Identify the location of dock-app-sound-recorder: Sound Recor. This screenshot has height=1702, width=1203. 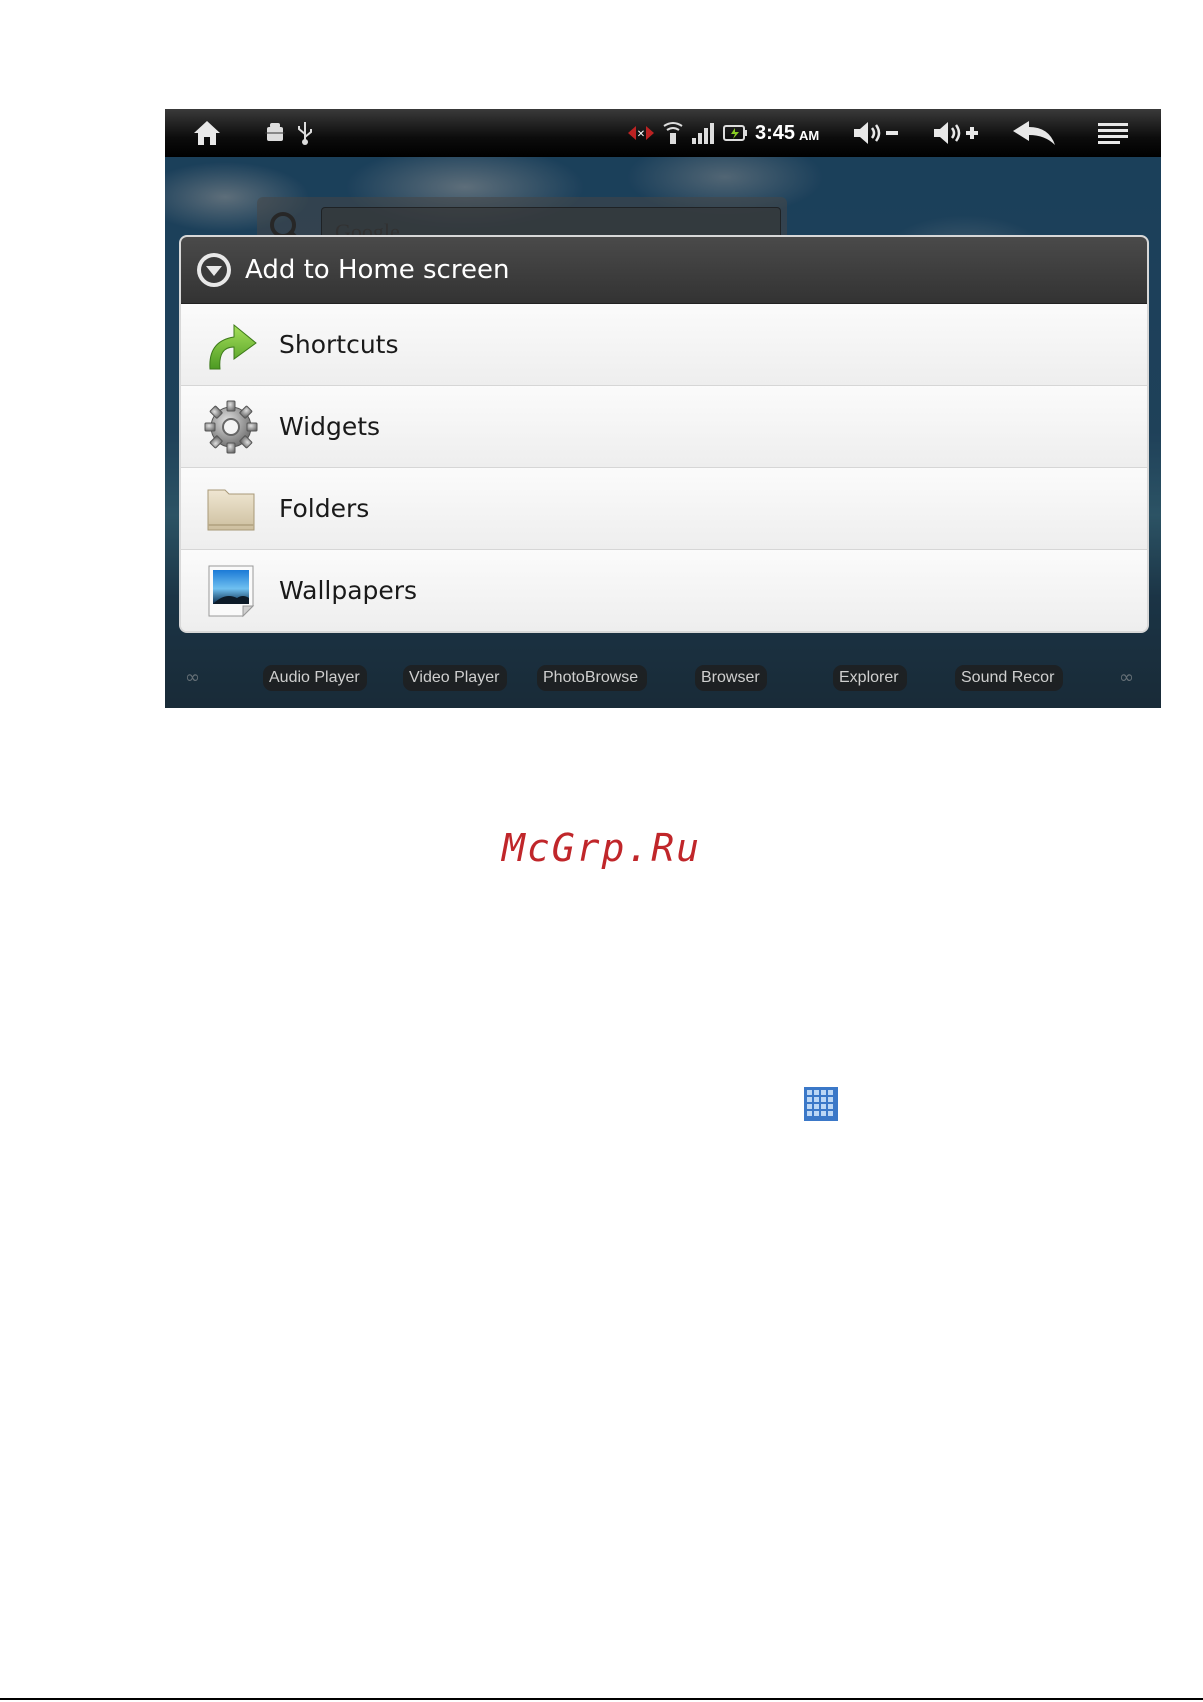
(1009, 678).